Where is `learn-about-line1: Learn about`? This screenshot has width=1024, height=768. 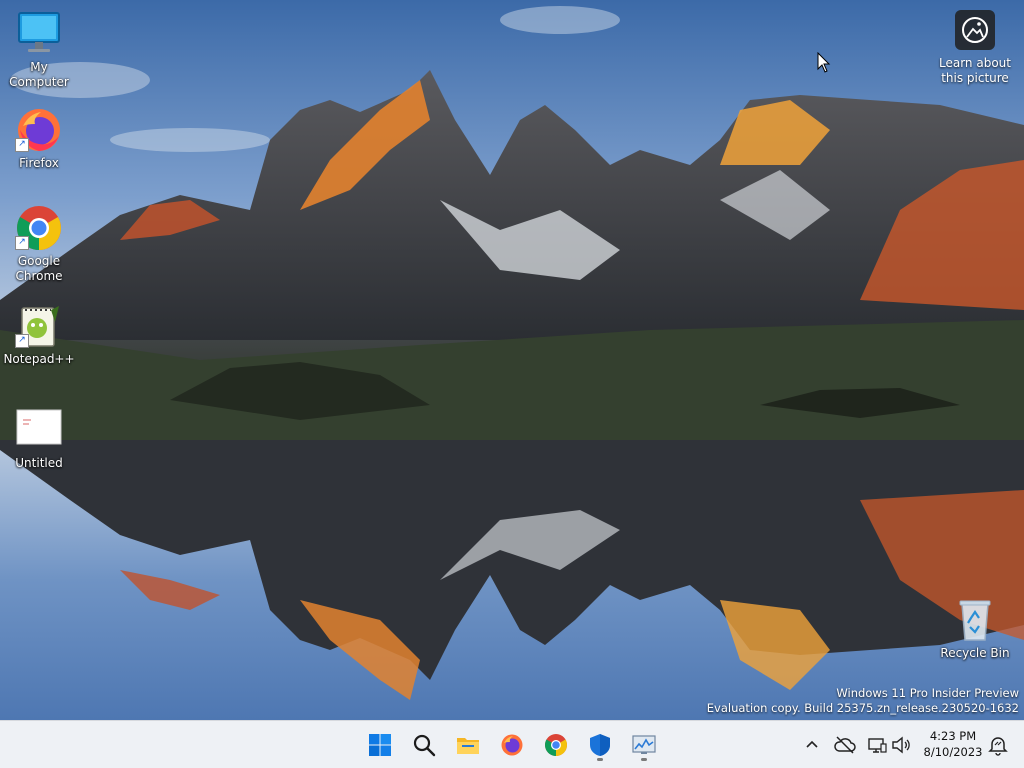
learn-about-line1: Learn about is located at coordinates (975, 63).